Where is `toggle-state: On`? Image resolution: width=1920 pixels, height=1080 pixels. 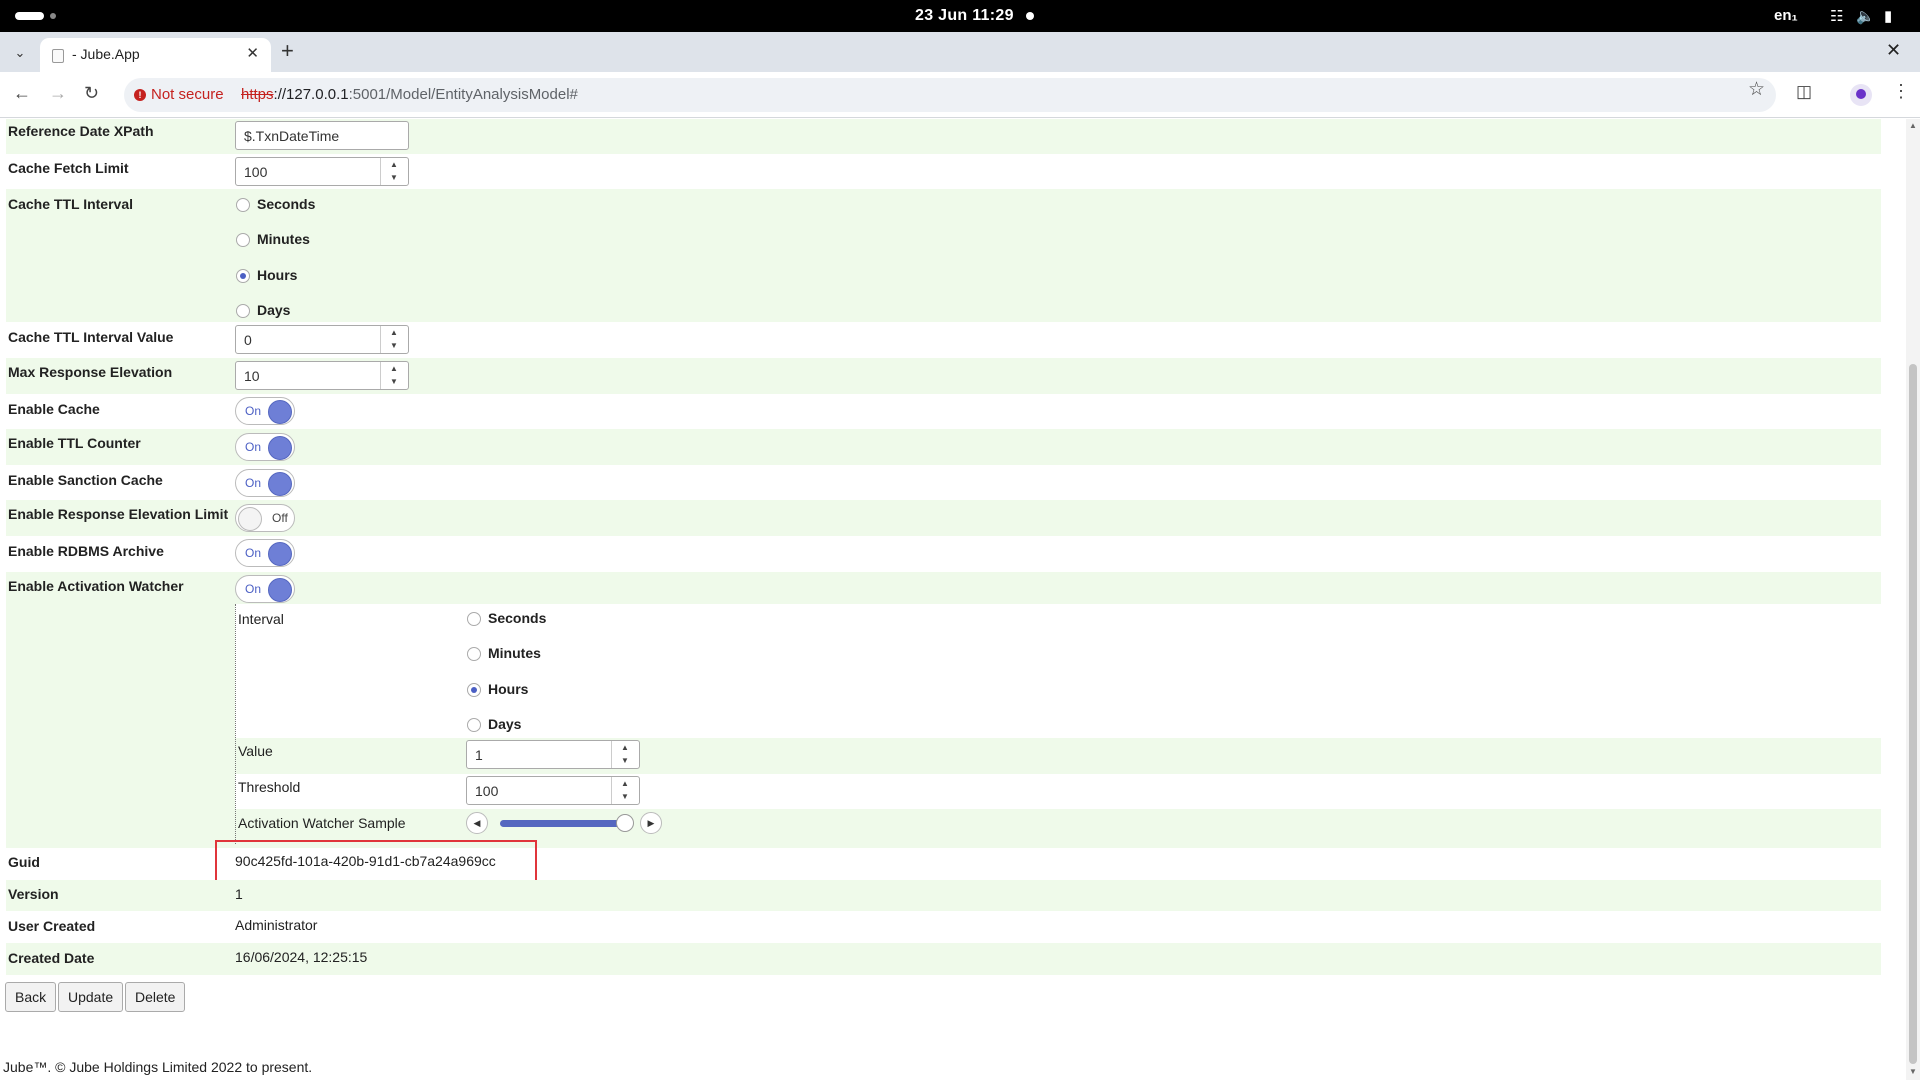
toggle-state: On is located at coordinates (253, 447).